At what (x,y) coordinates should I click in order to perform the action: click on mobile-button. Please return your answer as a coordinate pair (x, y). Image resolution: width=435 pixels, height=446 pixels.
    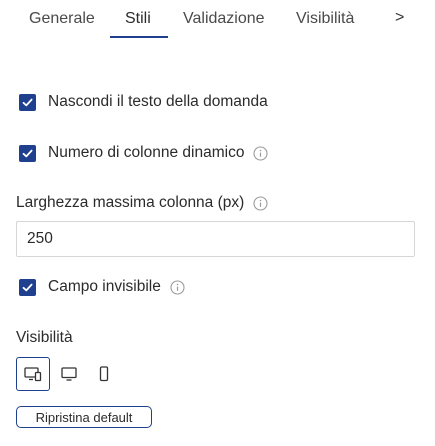
    Looking at the image, I should click on (104, 374).